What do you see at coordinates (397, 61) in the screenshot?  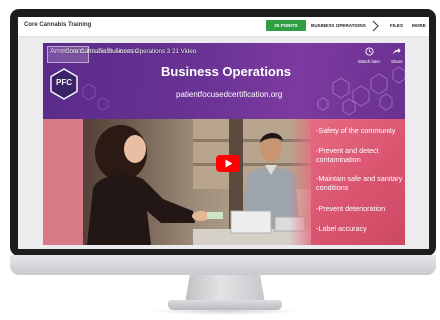 I see `share-label: Share` at bounding box center [397, 61].